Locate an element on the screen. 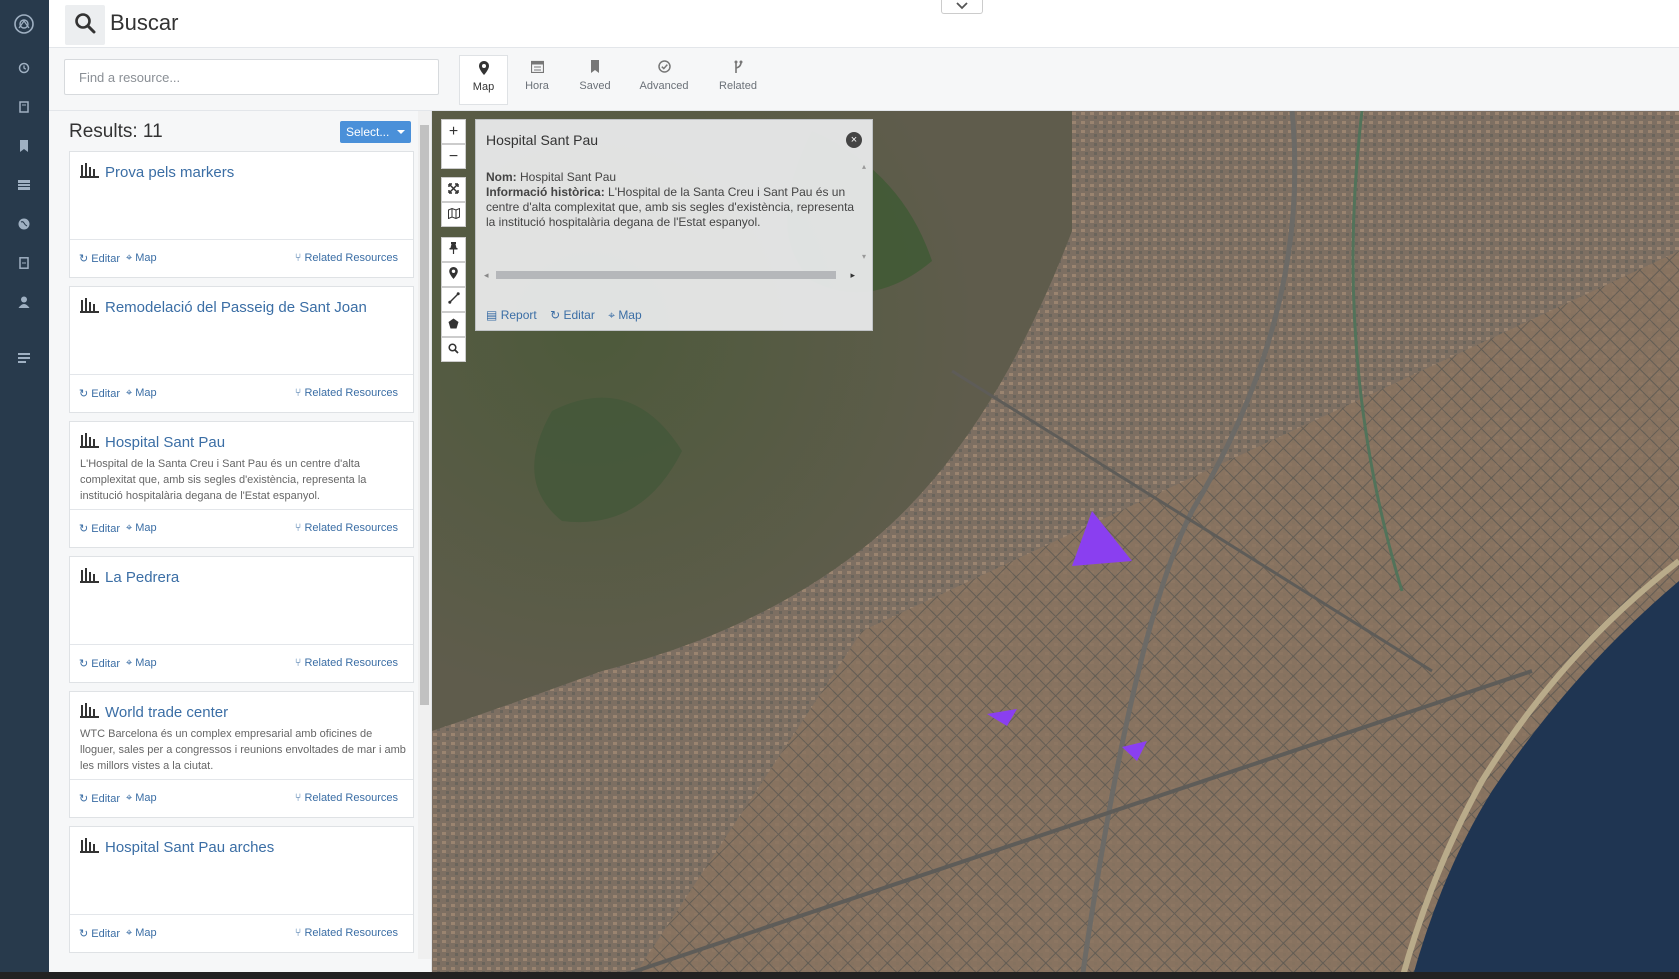 The image size is (1679, 979). search-button is located at coordinates (85, 25).